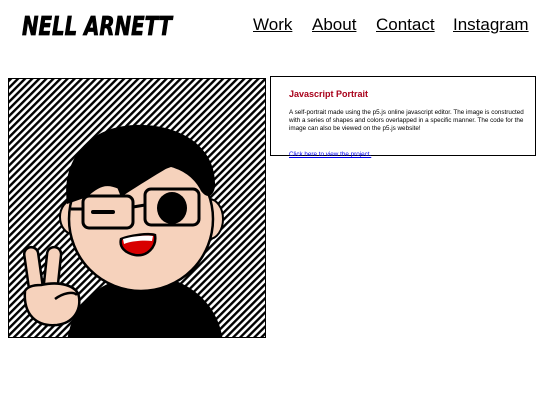  Describe the element at coordinates (330, 154) in the screenshot. I see `project-link: Click here to view the project.` at that location.